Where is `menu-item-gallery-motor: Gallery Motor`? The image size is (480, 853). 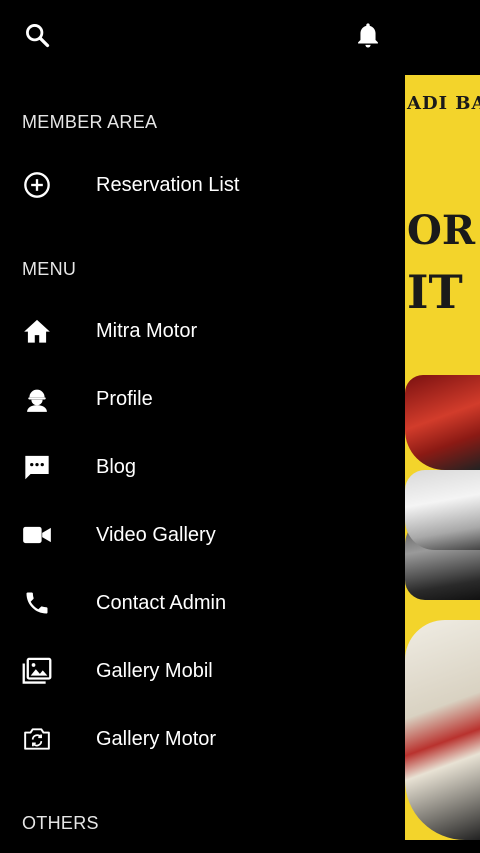
menu-item-gallery-motor: Gallery Motor is located at coordinates (202, 739).